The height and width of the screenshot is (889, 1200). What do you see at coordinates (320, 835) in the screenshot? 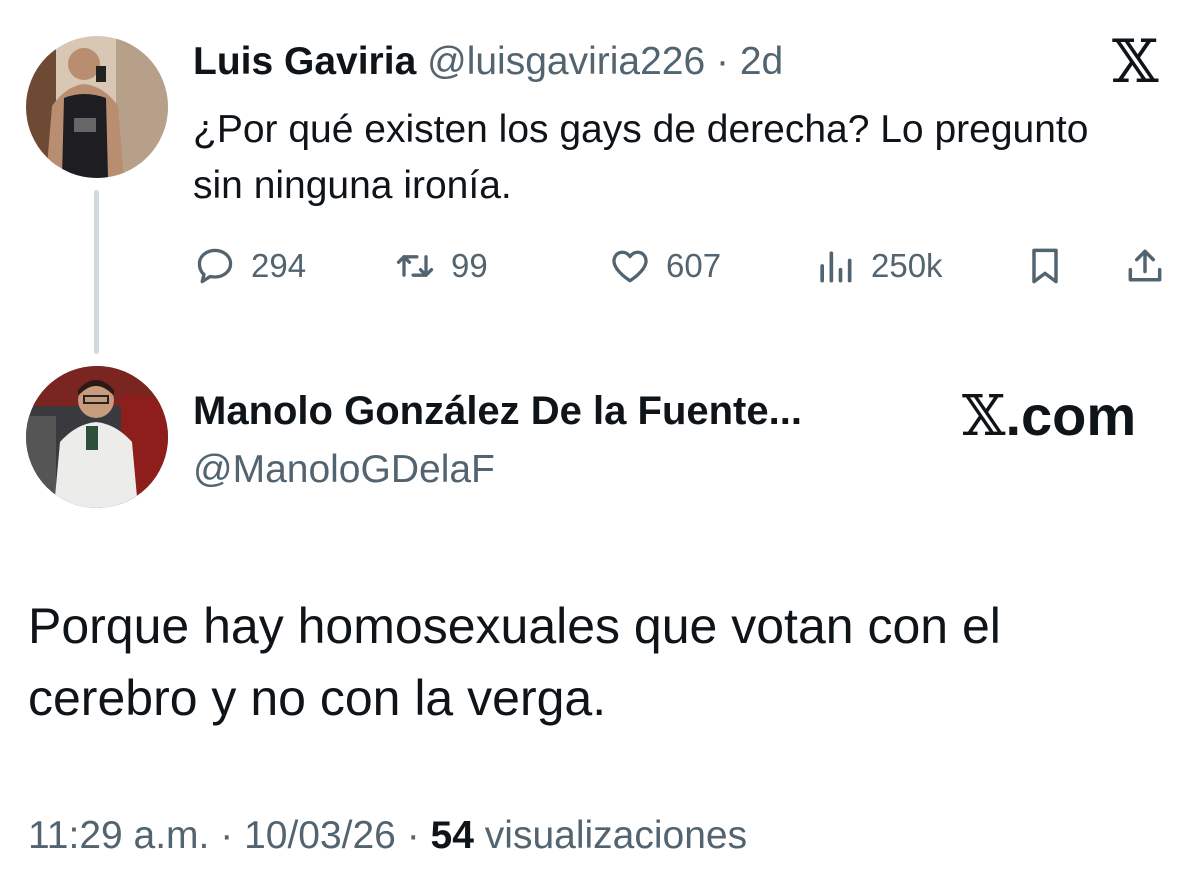
I see `tweet-date: 10/03/26` at bounding box center [320, 835].